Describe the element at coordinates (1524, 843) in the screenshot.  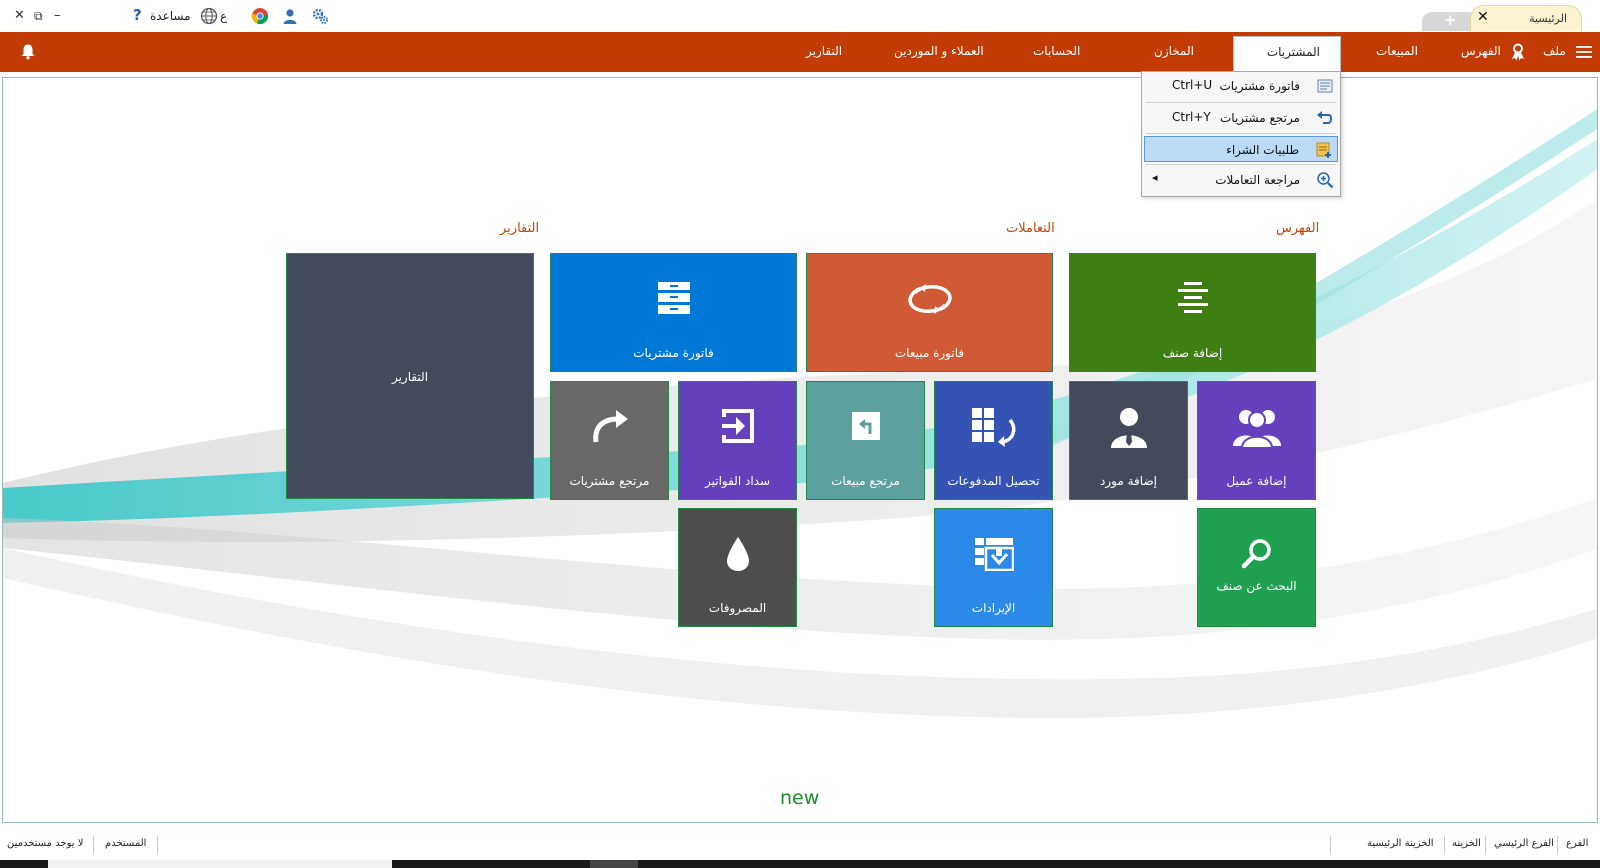
I see `branch-value: الفرع الرئيسي` at that location.